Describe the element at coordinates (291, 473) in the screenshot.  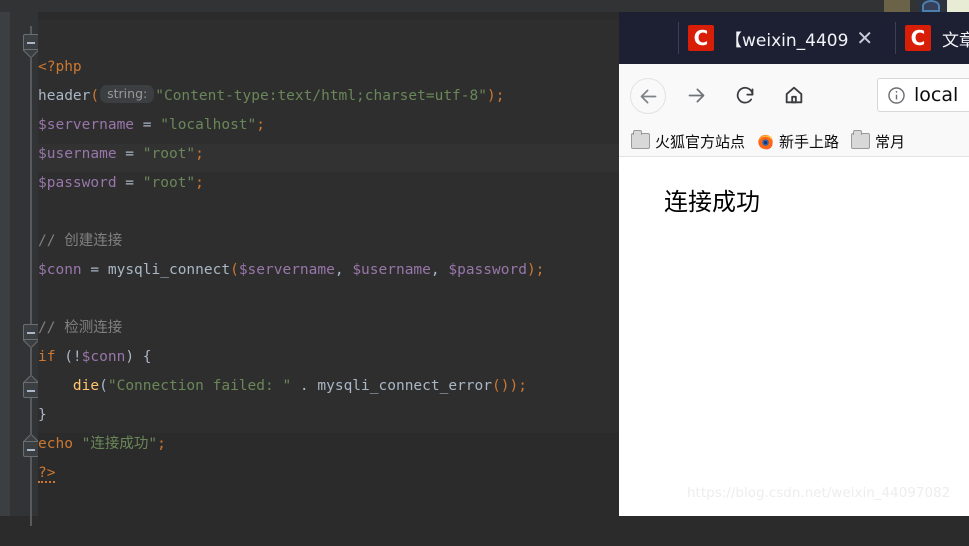
I see `code-line-15: ?>` at that location.